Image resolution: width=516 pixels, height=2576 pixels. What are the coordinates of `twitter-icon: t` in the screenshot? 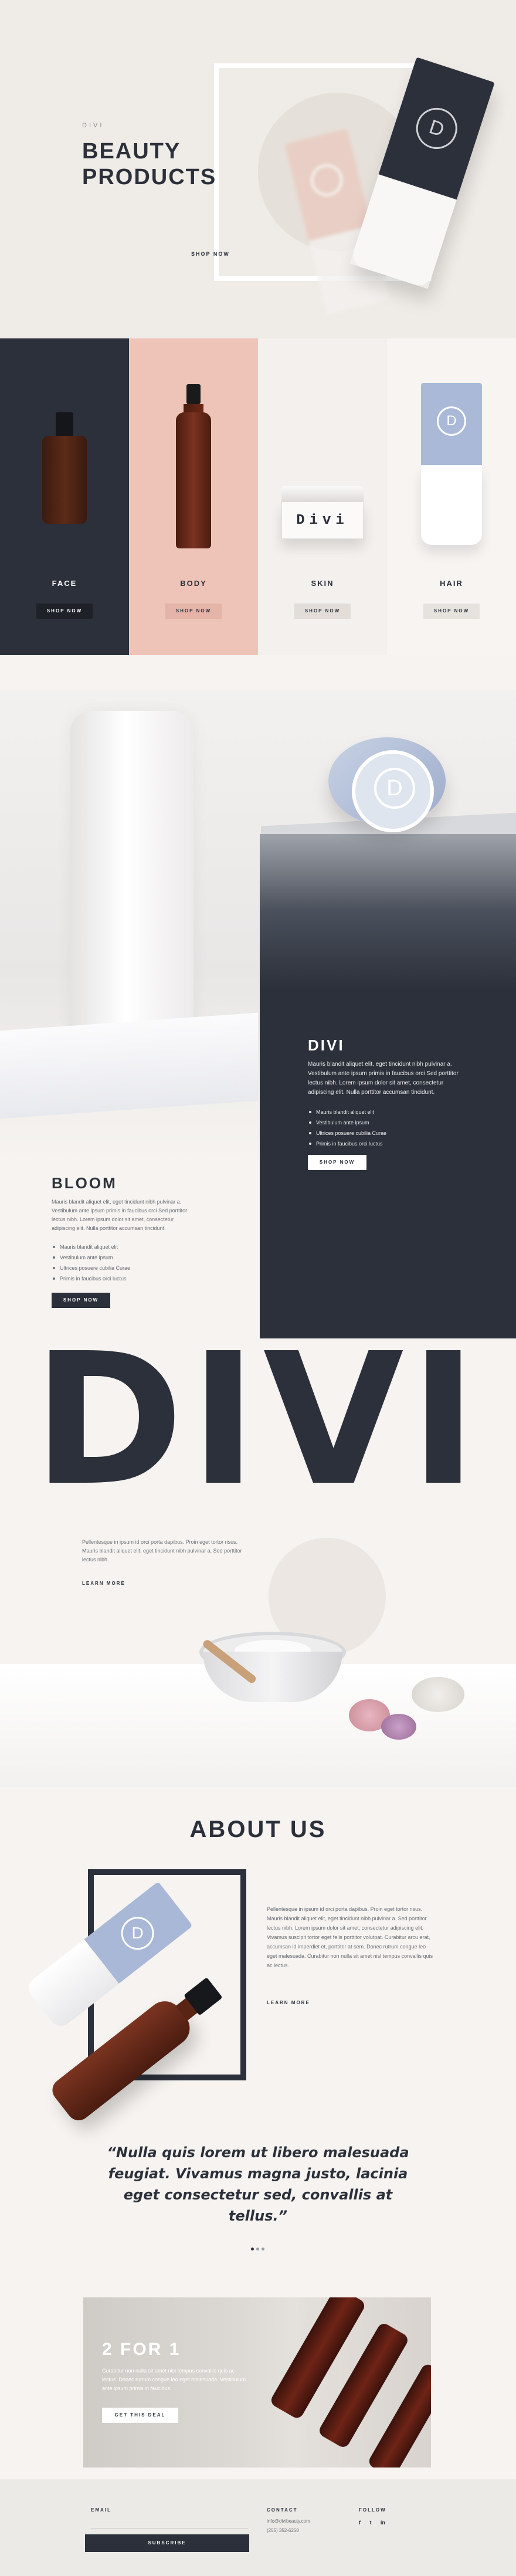 It's located at (373, 2523).